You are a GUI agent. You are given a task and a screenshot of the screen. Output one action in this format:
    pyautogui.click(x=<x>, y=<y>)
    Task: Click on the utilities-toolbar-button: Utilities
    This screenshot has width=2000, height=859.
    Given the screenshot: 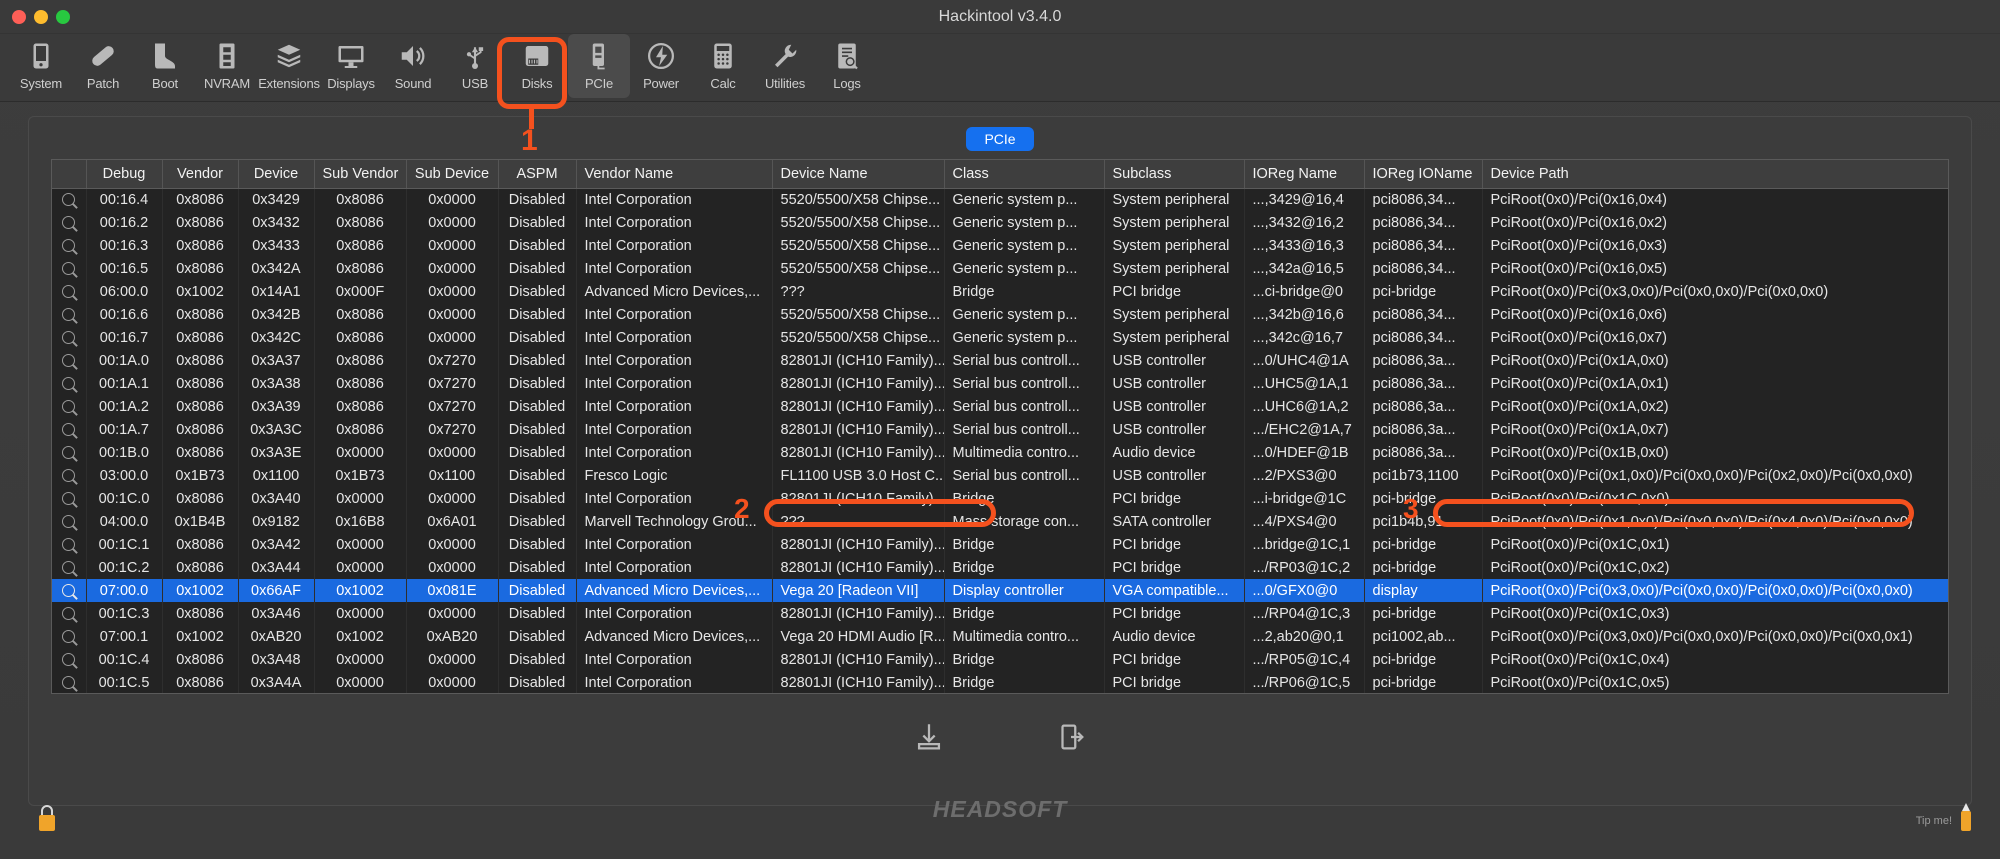 What is the action you would take?
    pyautogui.click(x=785, y=66)
    